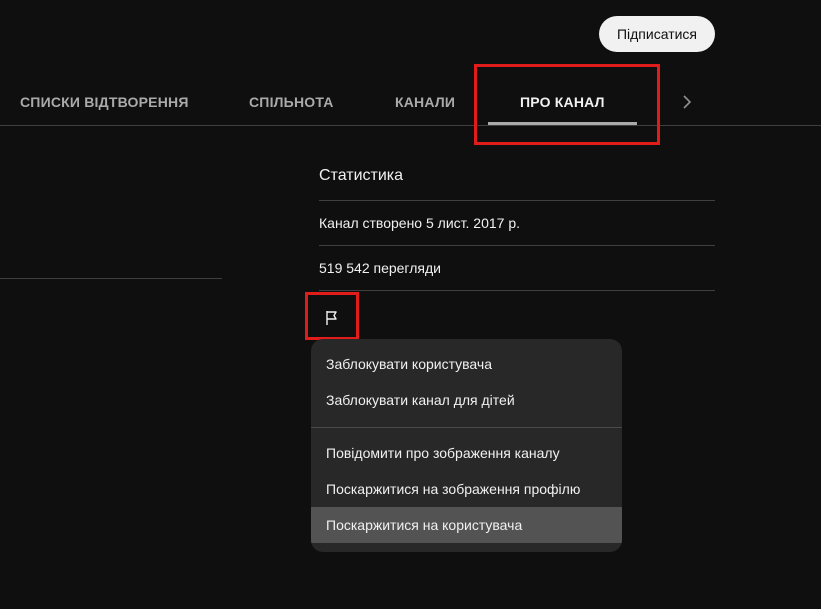  I want to click on stats-title: Статистика, so click(361, 175).